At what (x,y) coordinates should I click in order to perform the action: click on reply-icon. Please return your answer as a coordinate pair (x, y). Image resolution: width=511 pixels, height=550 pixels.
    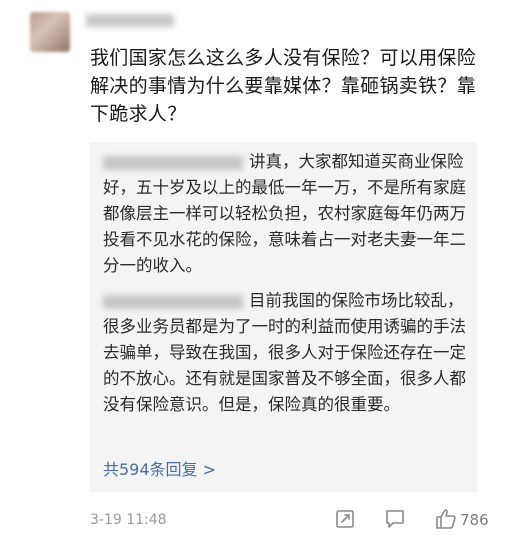
    Looking at the image, I should click on (395, 519).